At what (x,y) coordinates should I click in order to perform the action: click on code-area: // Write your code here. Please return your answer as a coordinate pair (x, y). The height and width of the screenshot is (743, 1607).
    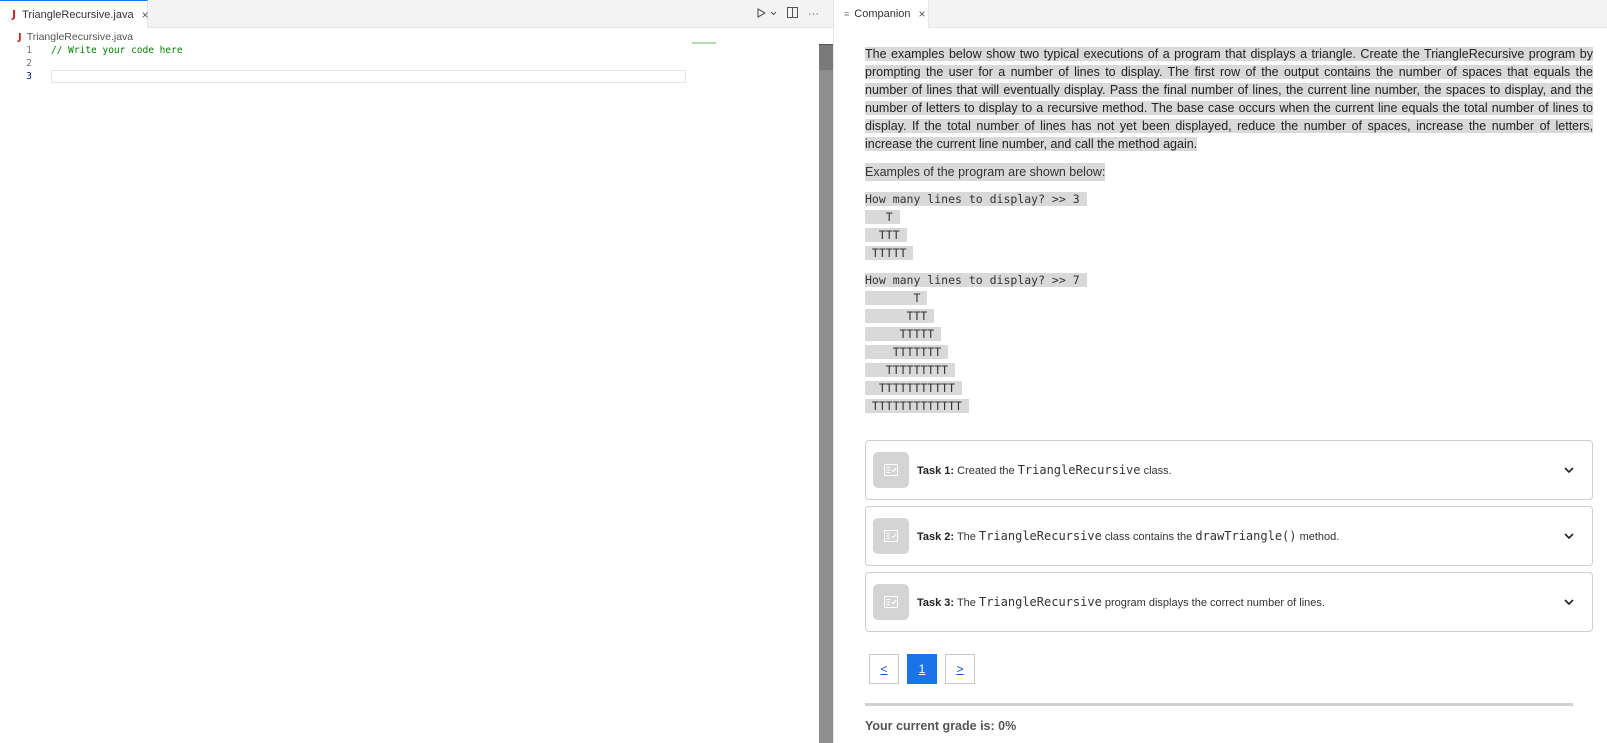
    Looking at the image, I should click on (368, 63).